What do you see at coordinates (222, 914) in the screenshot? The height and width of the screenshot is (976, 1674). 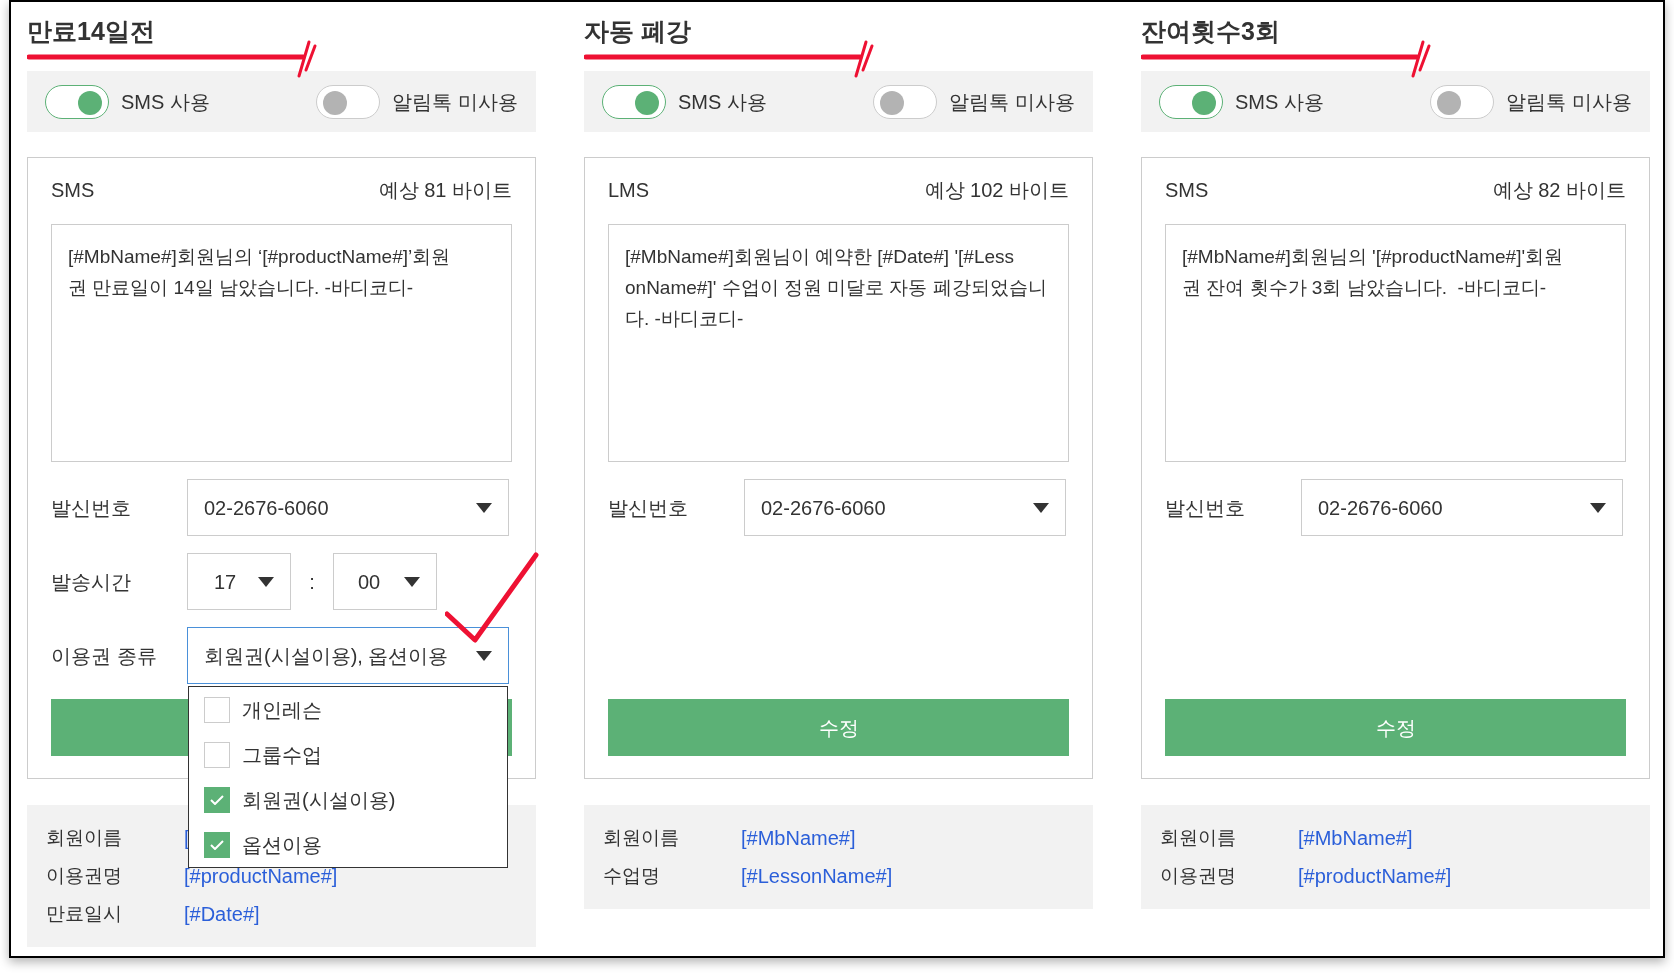 I see `variable-token: [#Date#]` at bounding box center [222, 914].